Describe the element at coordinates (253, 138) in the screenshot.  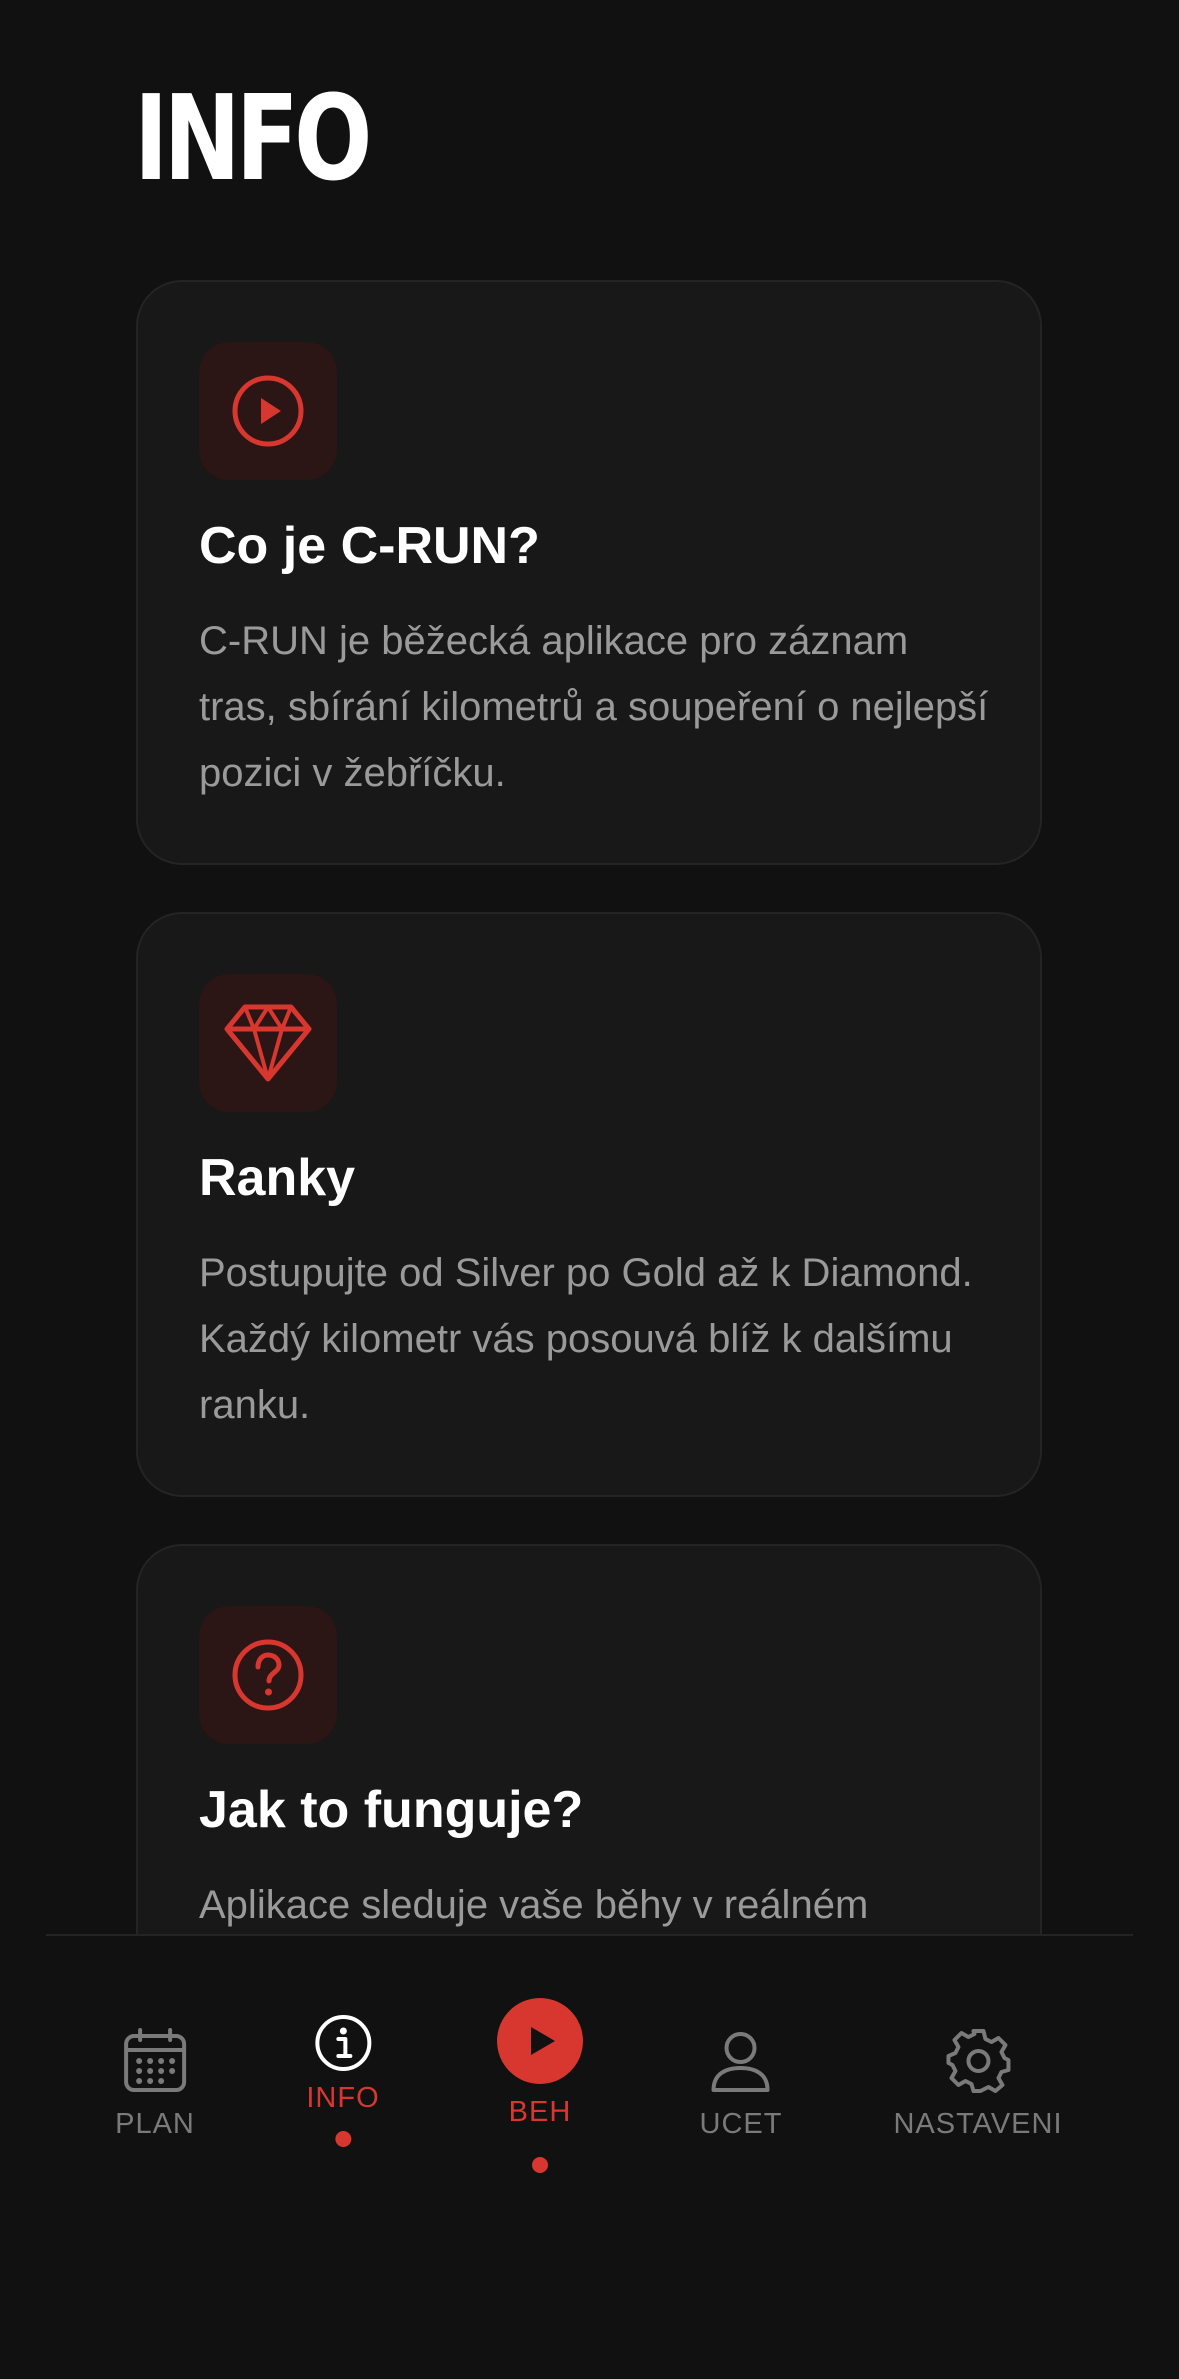
I see `page-title: INFO` at that location.